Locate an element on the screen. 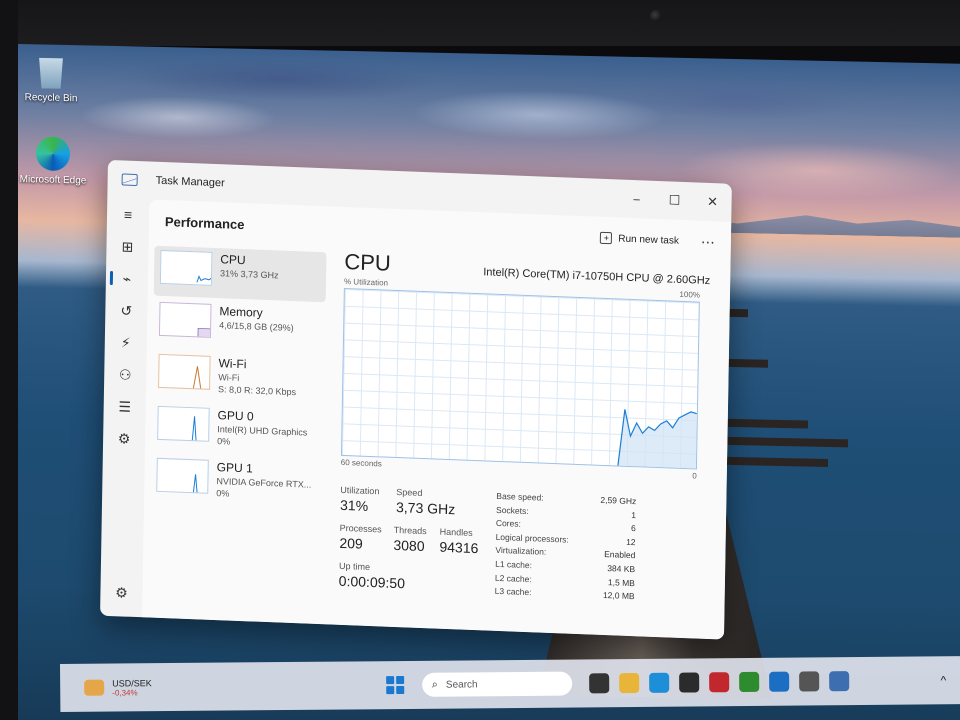  stat-value: 3080 is located at coordinates (409, 545).